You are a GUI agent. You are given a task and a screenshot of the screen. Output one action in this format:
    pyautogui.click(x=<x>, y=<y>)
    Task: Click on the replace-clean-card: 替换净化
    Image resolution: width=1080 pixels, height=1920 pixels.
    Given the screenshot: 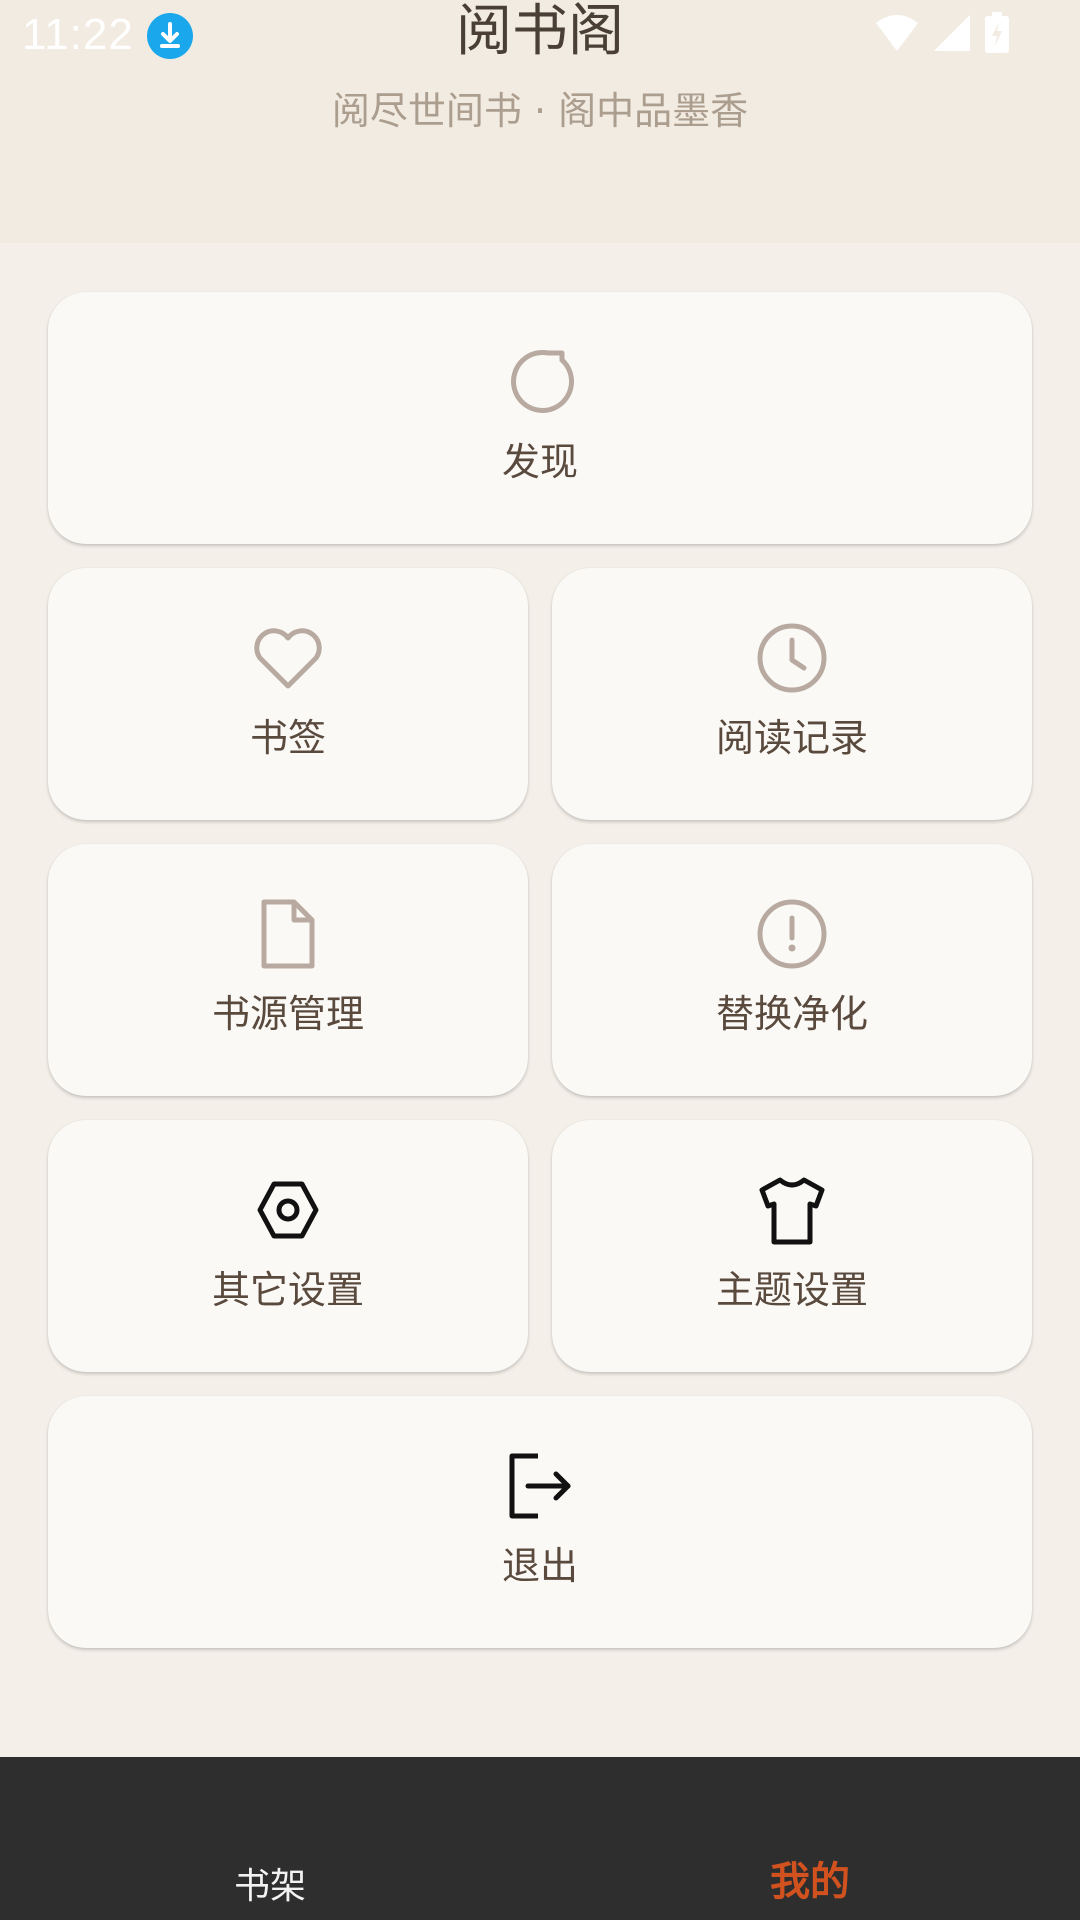 What is the action you would take?
    pyautogui.click(x=792, y=970)
    